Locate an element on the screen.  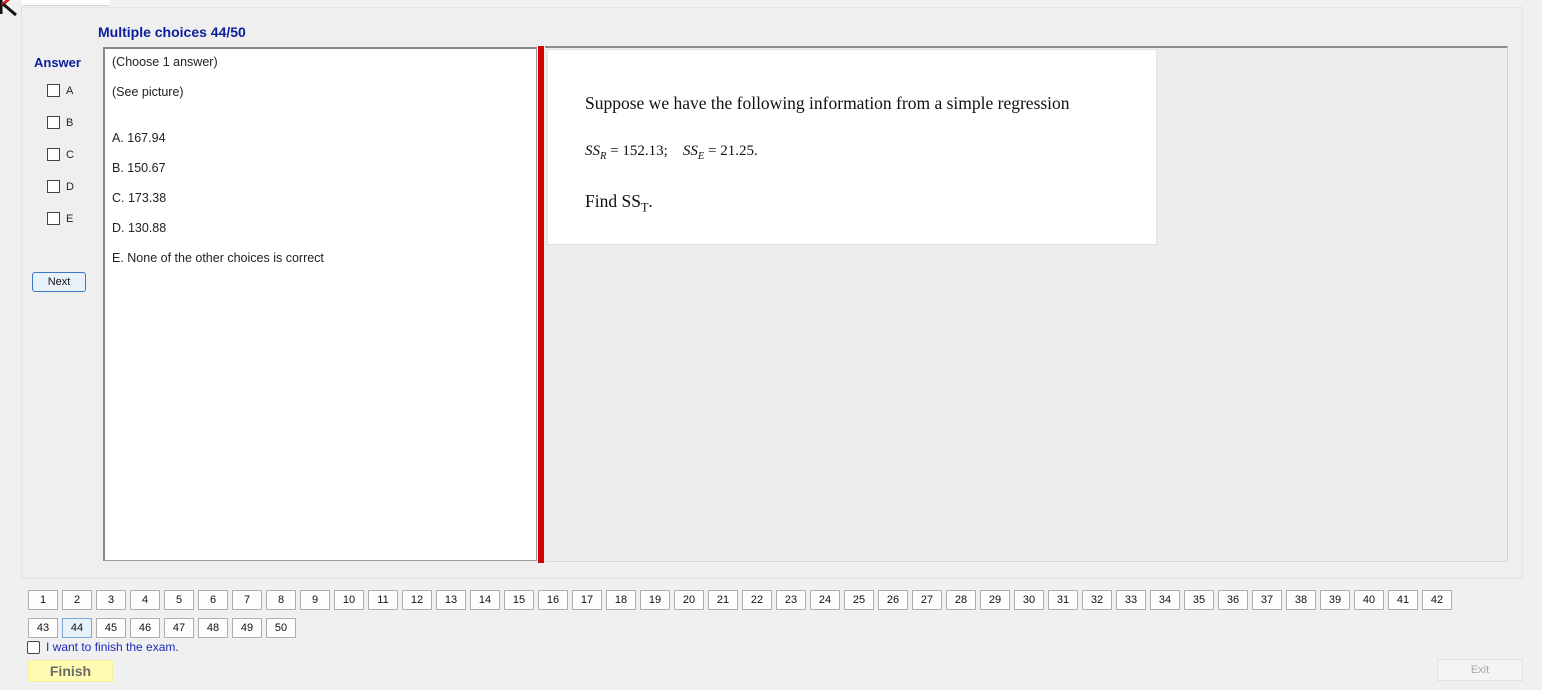
question-nav-button-46: 46 is located at coordinates (145, 628).